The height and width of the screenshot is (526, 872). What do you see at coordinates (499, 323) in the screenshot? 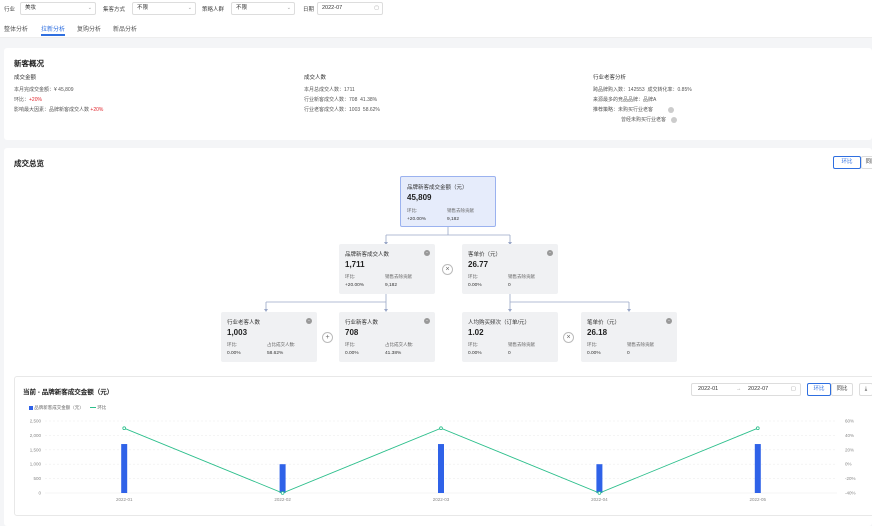
I see `node-title: 人均购买频次（订单/元）` at bounding box center [499, 323].